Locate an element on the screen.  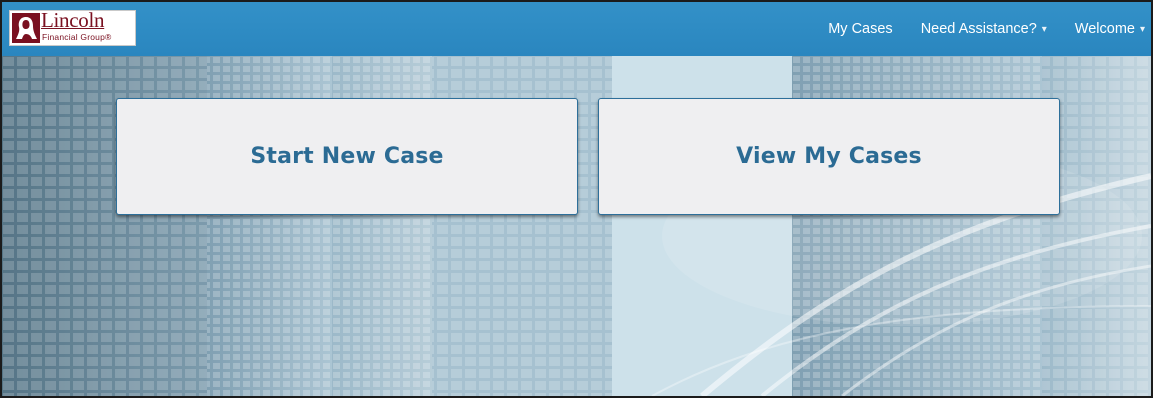
nav-need-assistance-label: Need Assistance? is located at coordinates (978, 29).